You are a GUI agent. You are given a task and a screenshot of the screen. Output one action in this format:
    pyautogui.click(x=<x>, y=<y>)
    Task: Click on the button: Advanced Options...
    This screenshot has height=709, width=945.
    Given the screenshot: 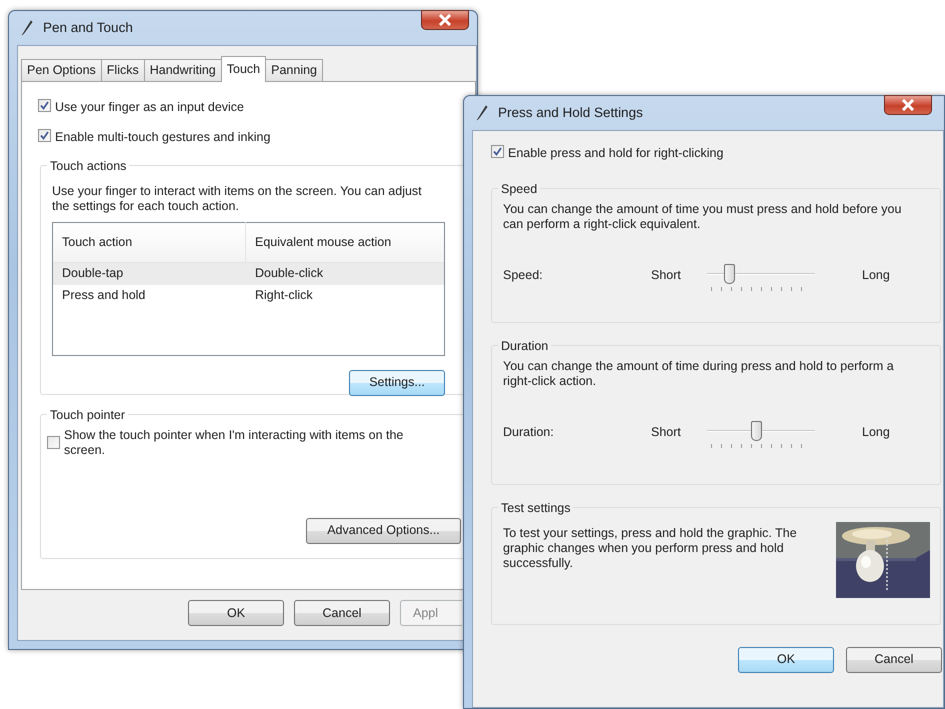 What is the action you would take?
    pyautogui.click(x=383, y=531)
    